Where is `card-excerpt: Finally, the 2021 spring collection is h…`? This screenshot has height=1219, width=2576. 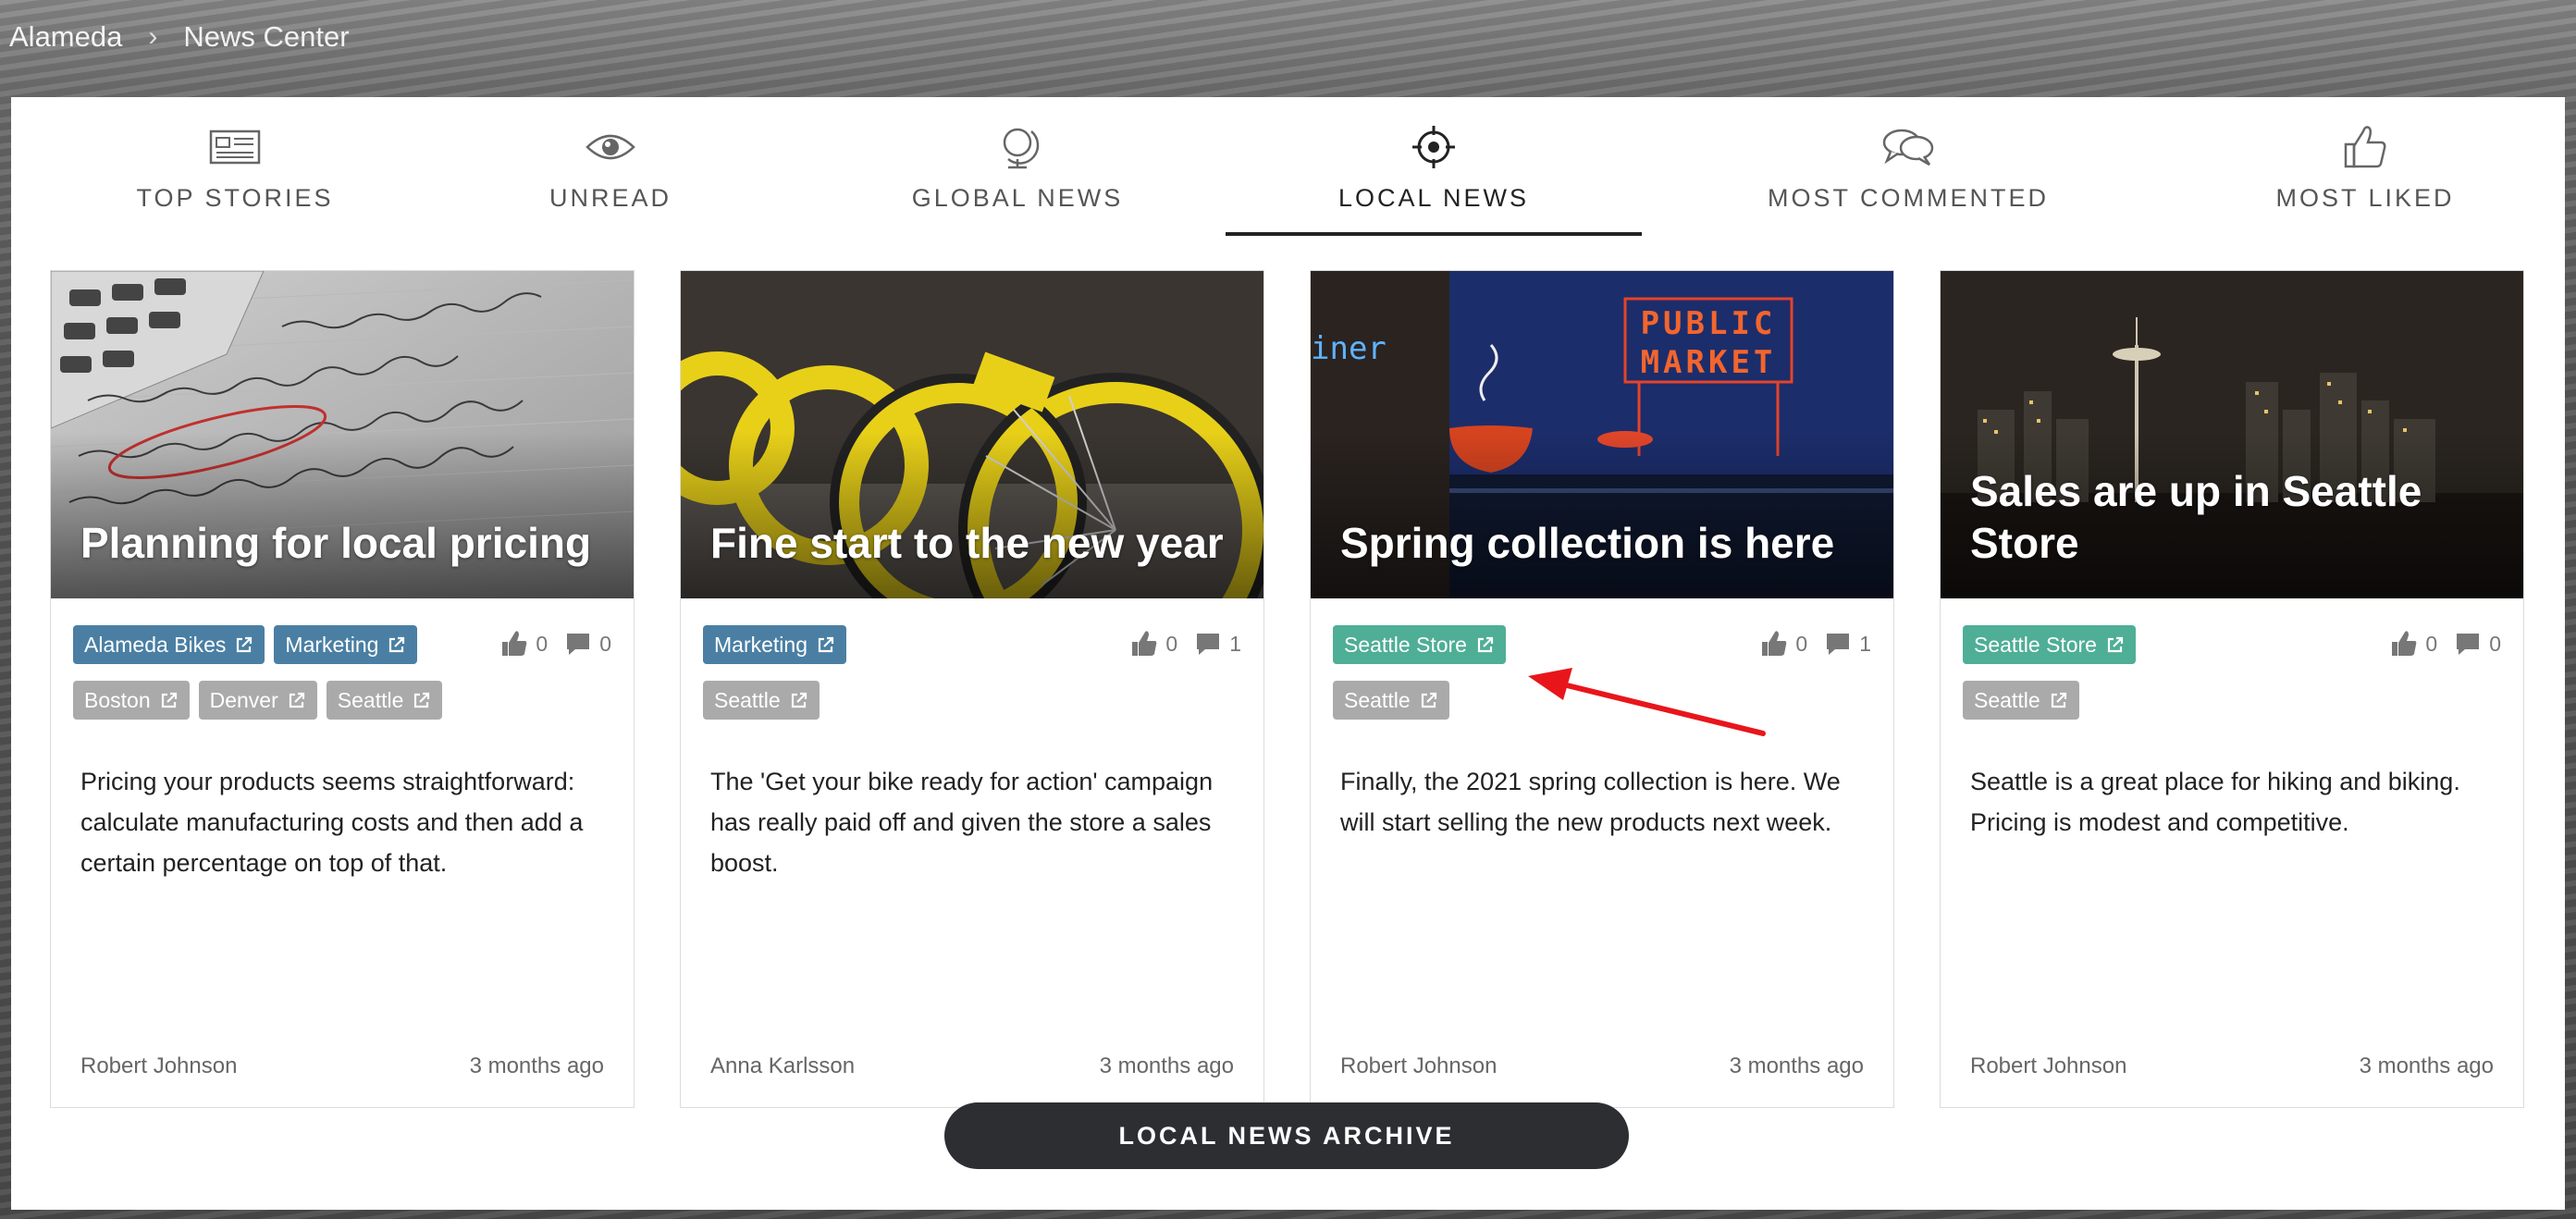 card-excerpt: Finally, the 2021 spring collection is h… is located at coordinates (1590, 802).